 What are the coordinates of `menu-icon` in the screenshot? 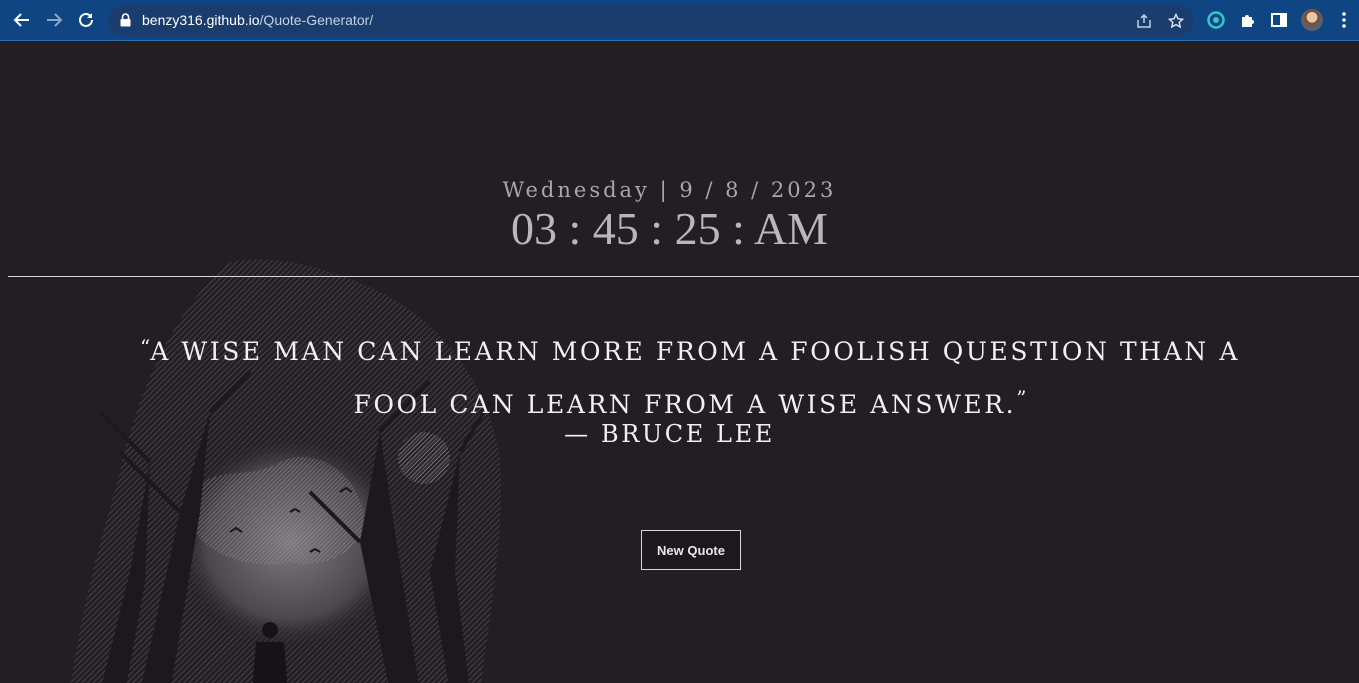 It's located at (1344, 20).